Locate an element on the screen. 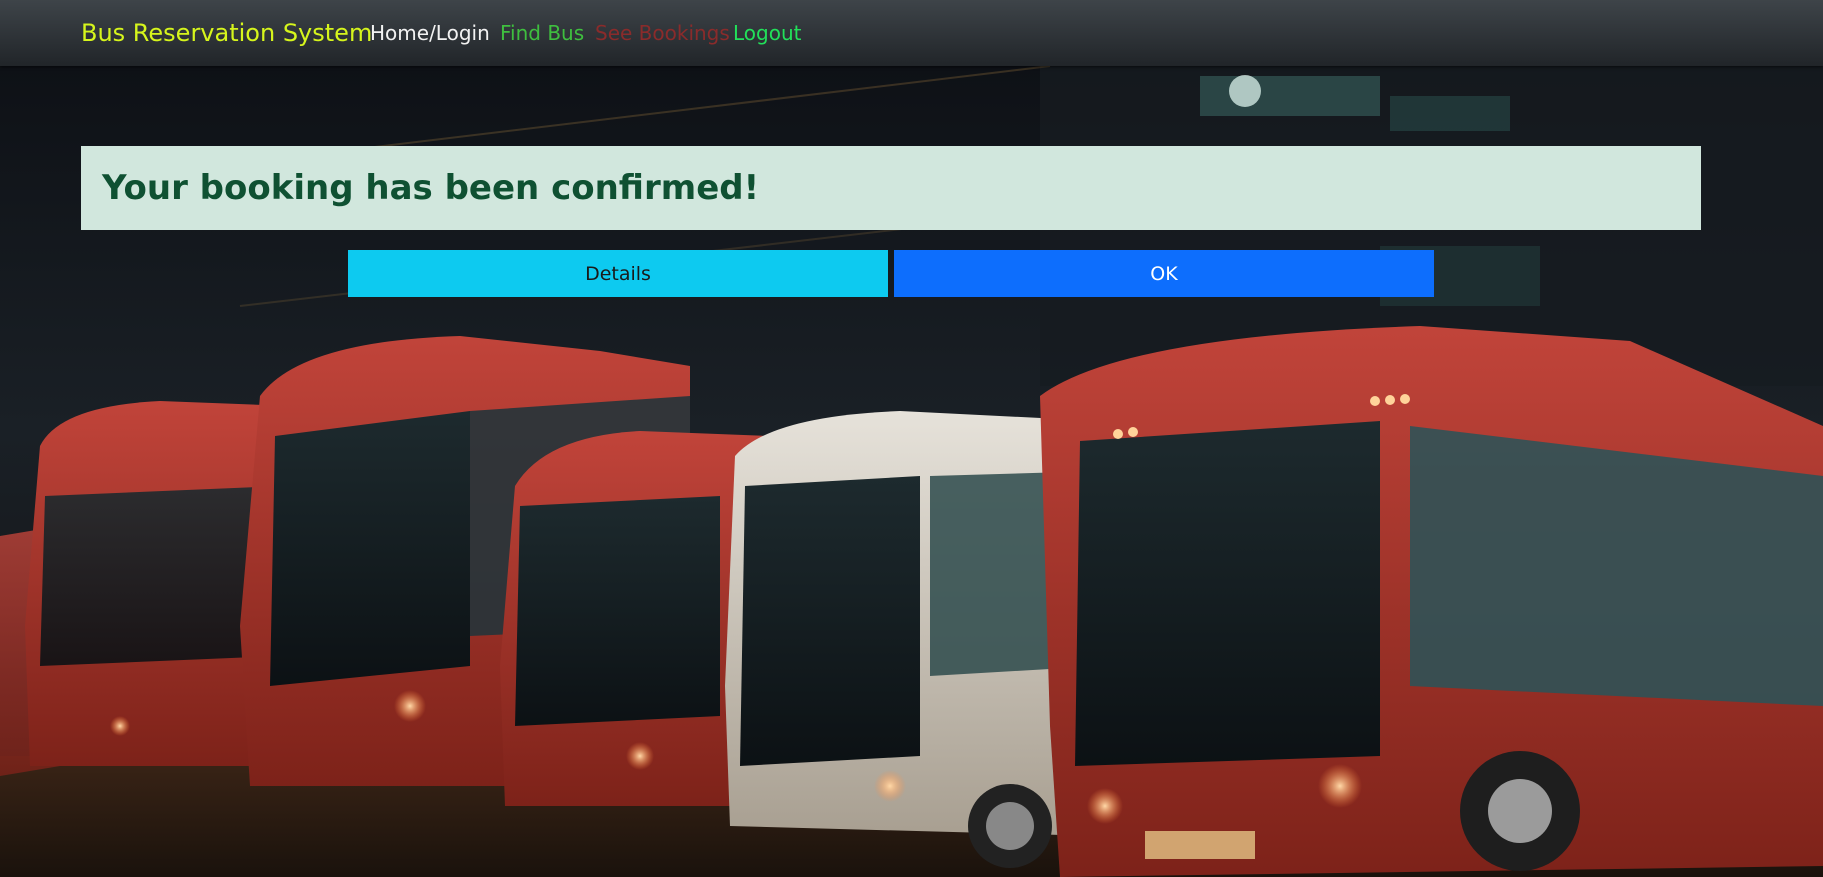 The image size is (1823, 877). ok-button: OK is located at coordinates (1164, 273).